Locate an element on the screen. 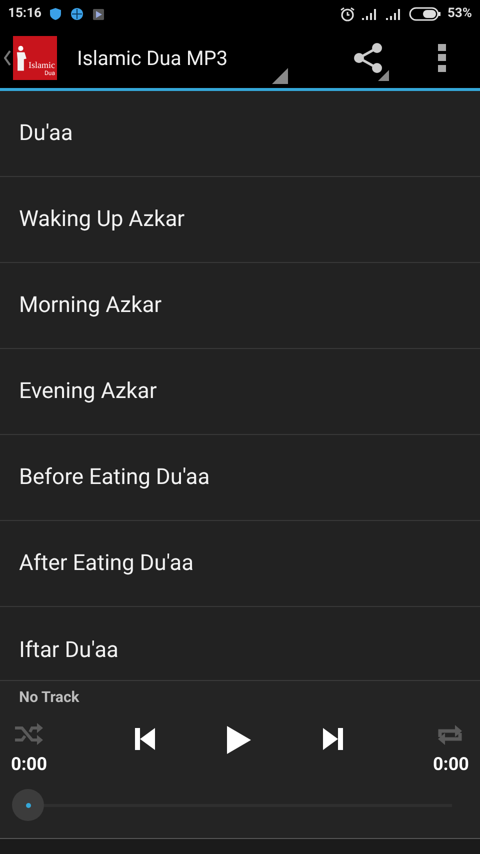  list-item: Du'aa is located at coordinates (240, 134).